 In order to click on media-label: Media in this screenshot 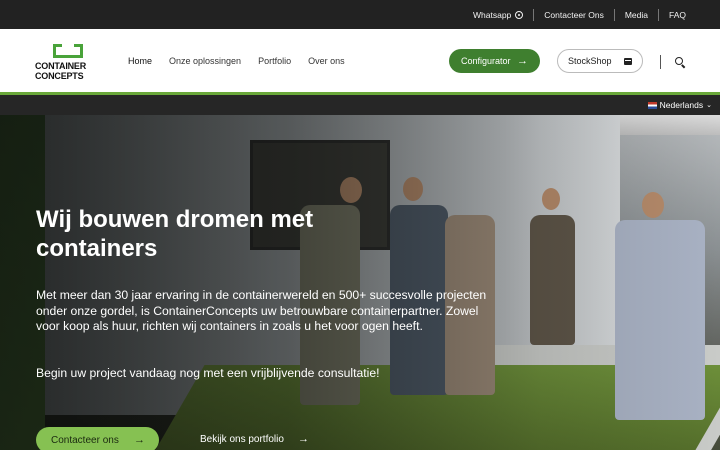, I will do `click(636, 14)`.